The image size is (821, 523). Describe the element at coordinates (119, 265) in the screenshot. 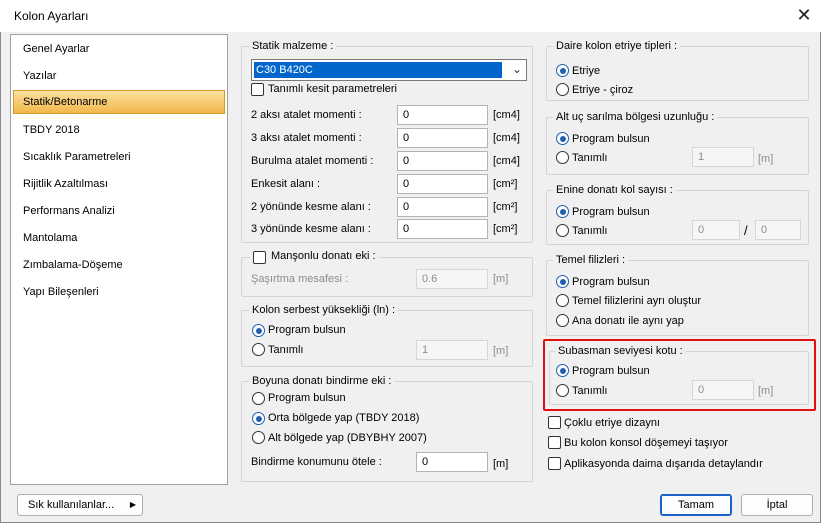

I see `nav-item-zimbalama: Zımbalama-Döşeme` at that location.